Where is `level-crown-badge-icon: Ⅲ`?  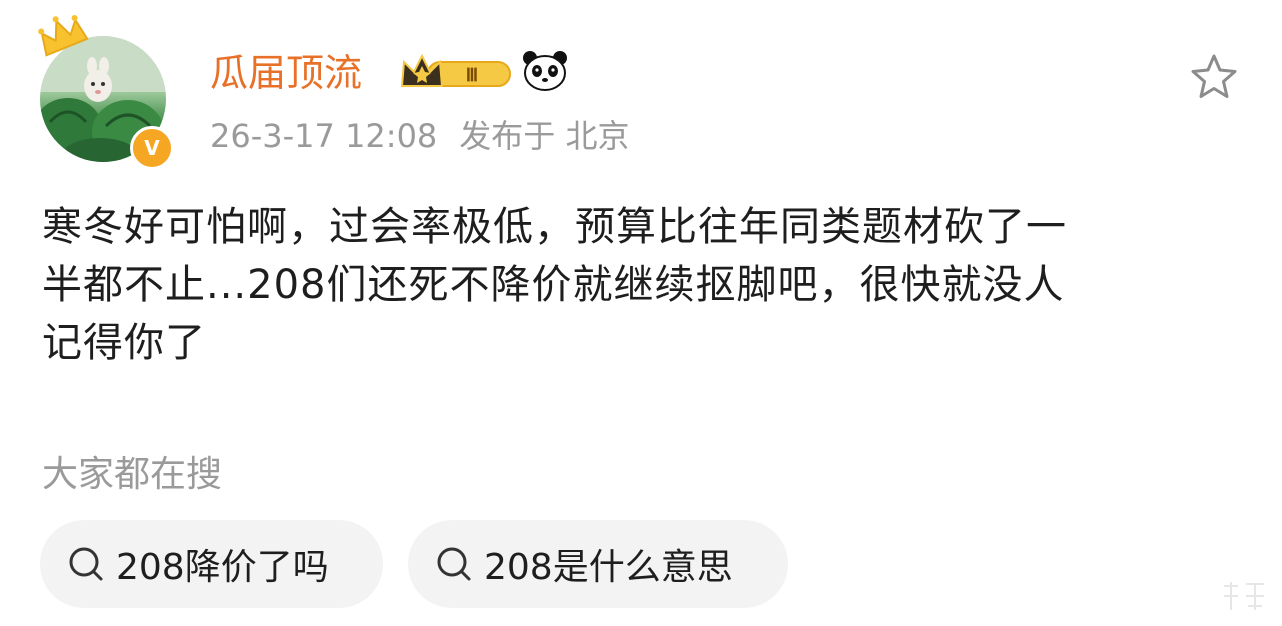 level-crown-badge-icon: Ⅲ is located at coordinates (457, 72).